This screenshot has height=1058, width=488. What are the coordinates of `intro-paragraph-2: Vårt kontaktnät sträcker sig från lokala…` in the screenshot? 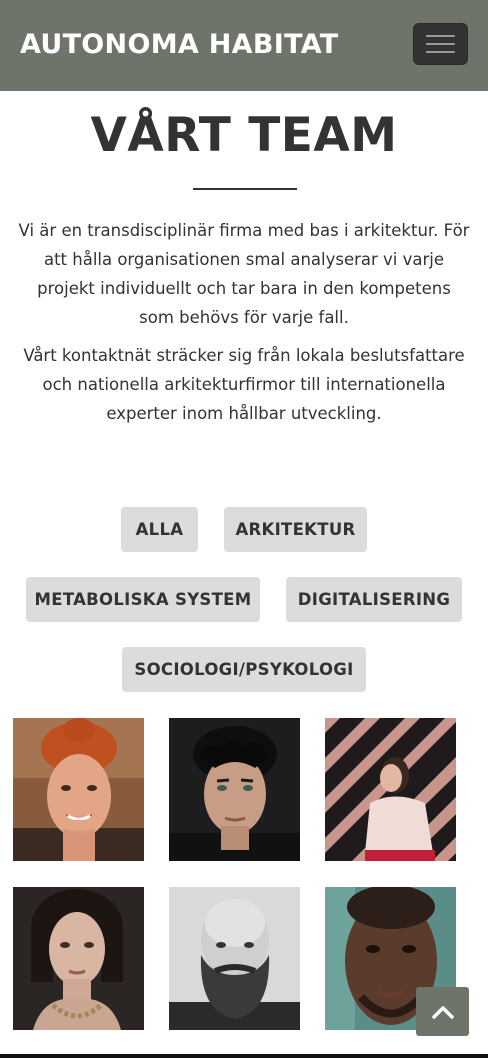 It's located at (244, 384).